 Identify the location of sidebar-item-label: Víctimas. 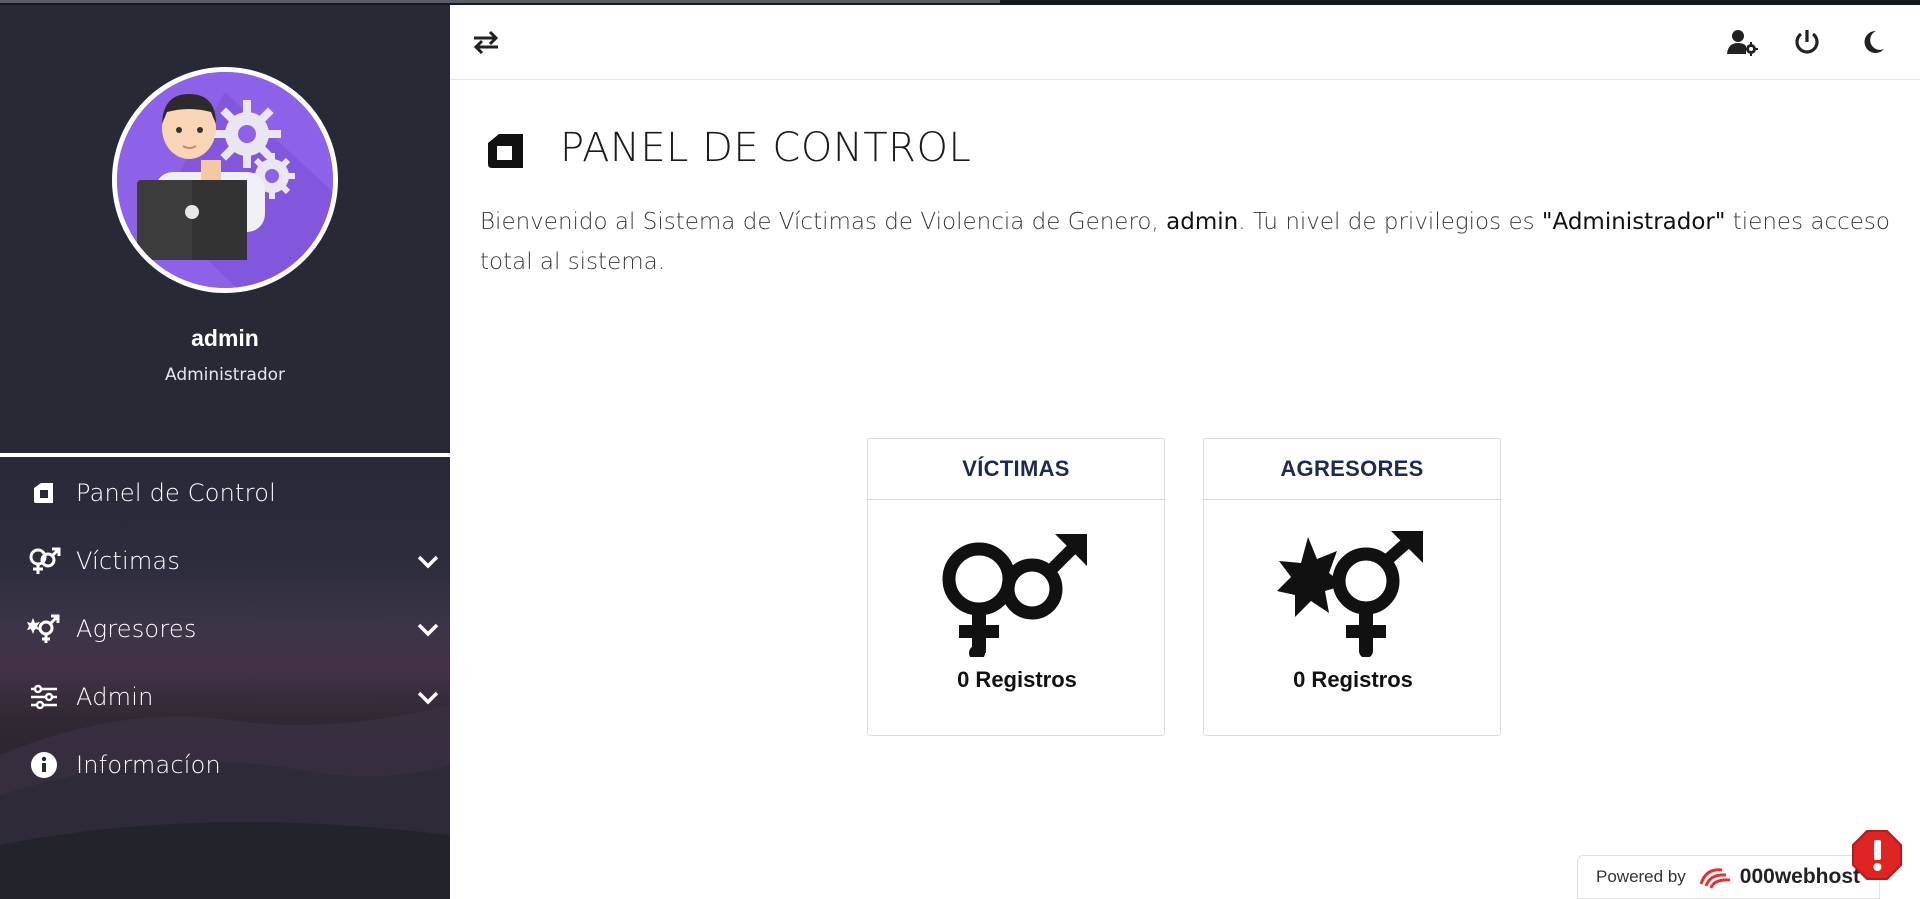
(128, 561).